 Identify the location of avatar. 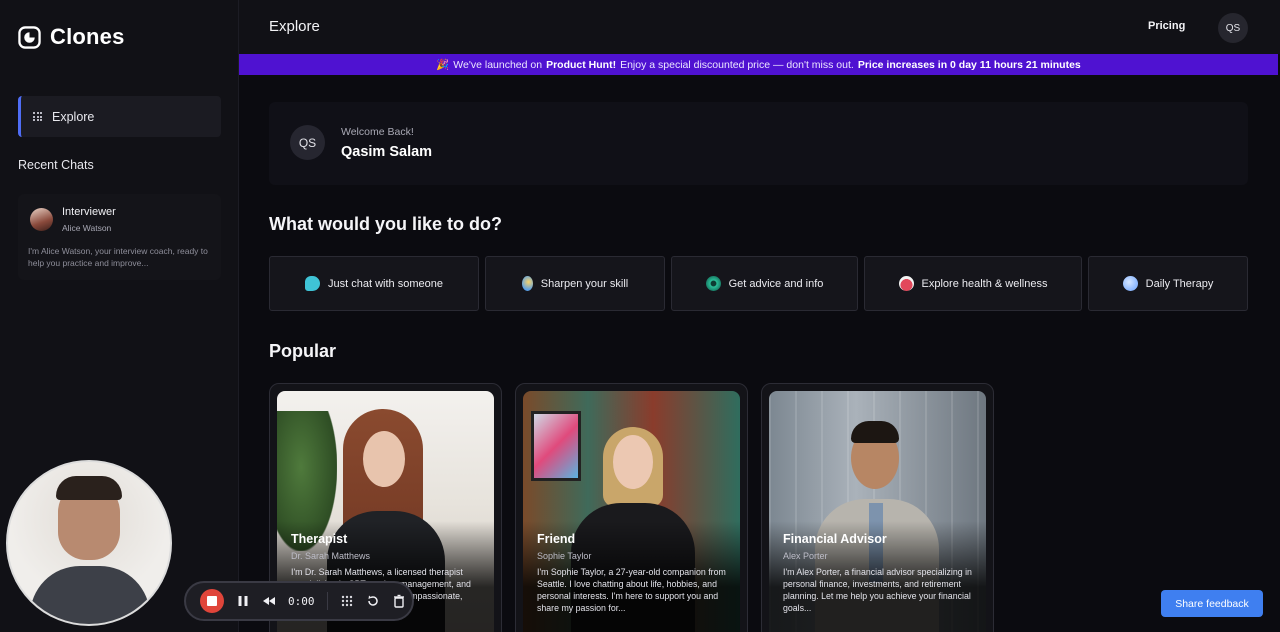
(41, 219).